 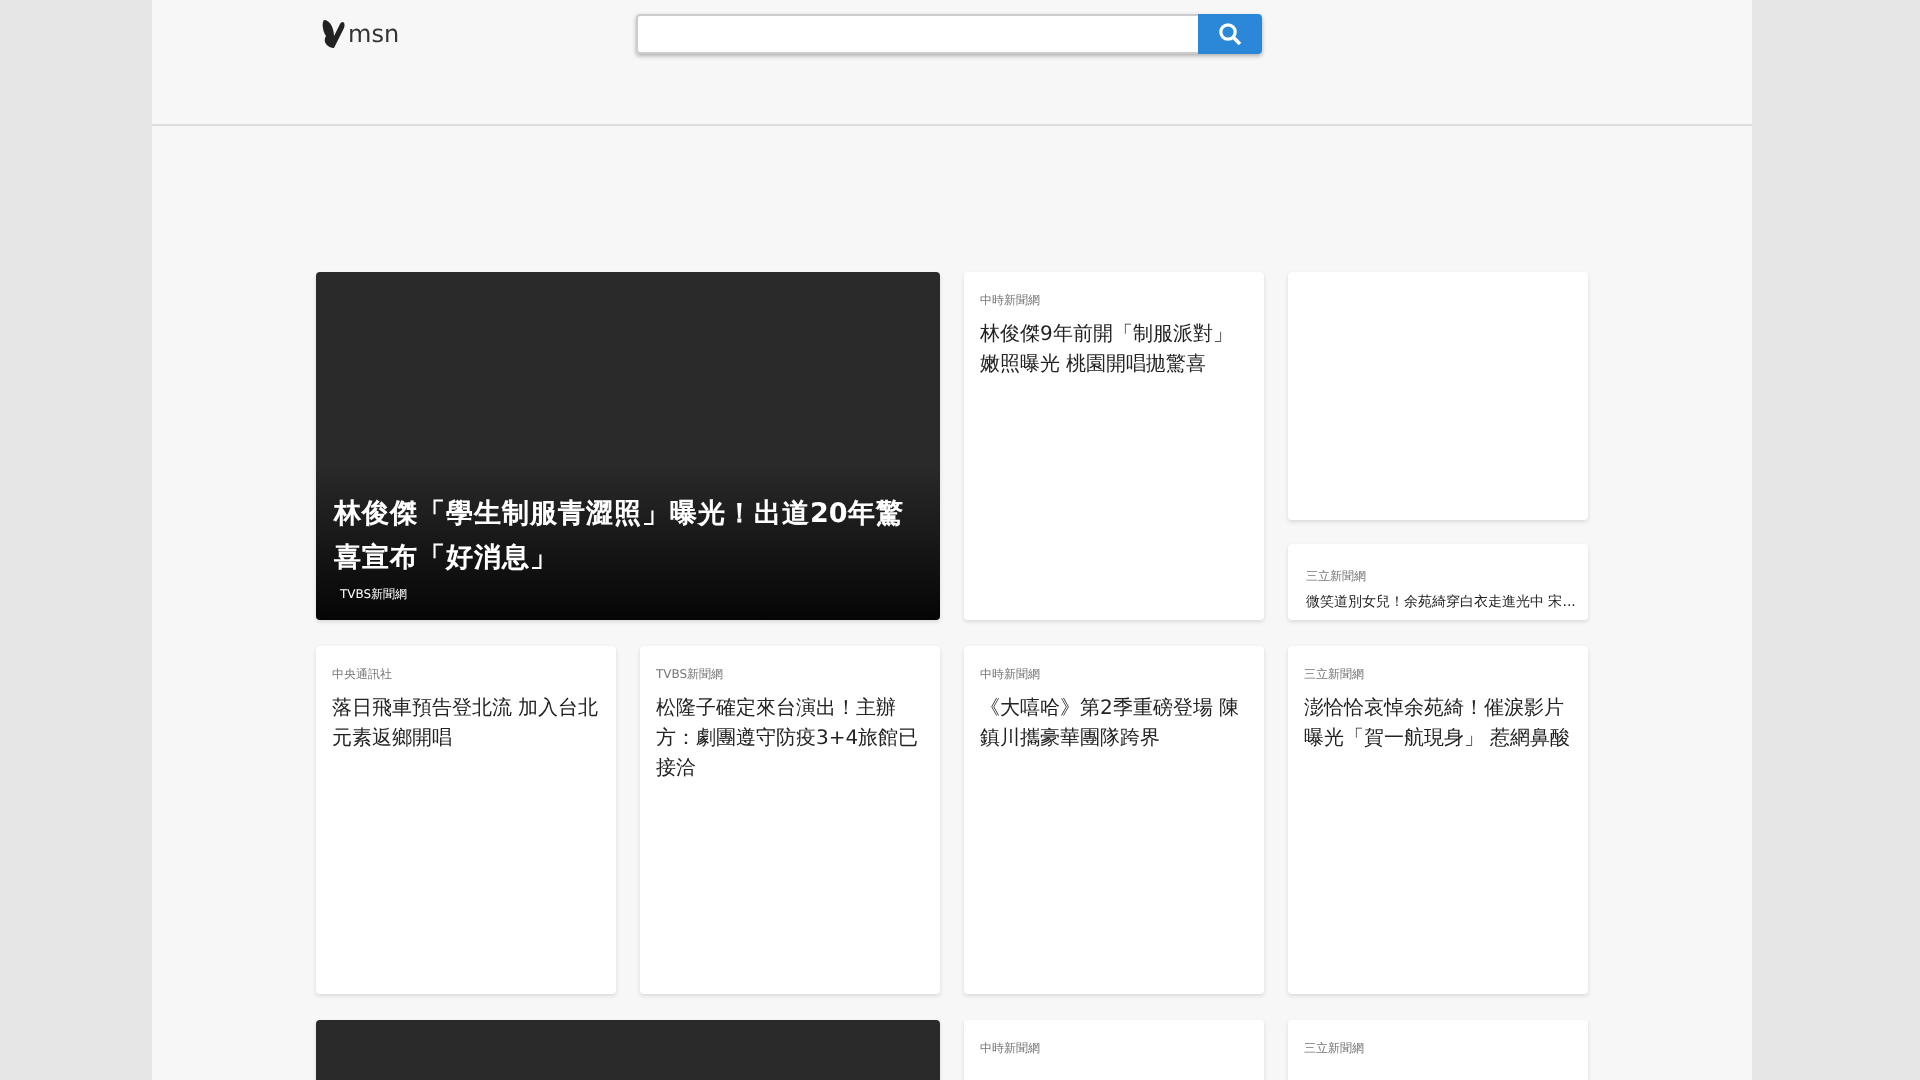 What do you see at coordinates (788, 739) in the screenshot?
I see `headline: 松隆子確定來台演出！主辦方：劇團遵守防疫3+4旅館已接洽` at bounding box center [788, 739].